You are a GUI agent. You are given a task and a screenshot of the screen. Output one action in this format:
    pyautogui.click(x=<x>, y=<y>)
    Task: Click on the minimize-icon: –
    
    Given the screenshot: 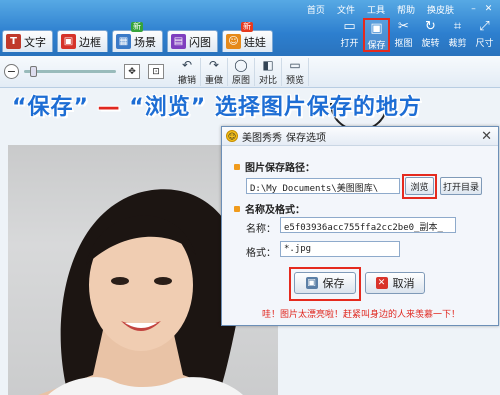 What is the action you would take?
    pyautogui.click(x=473, y=8)
    